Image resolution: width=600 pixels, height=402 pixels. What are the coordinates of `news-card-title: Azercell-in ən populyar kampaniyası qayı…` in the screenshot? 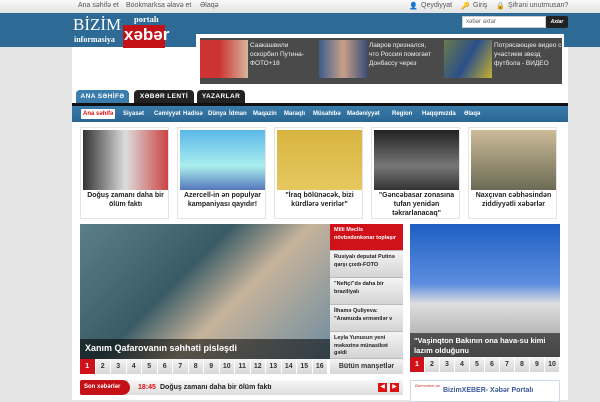 It's located at (222, 200).